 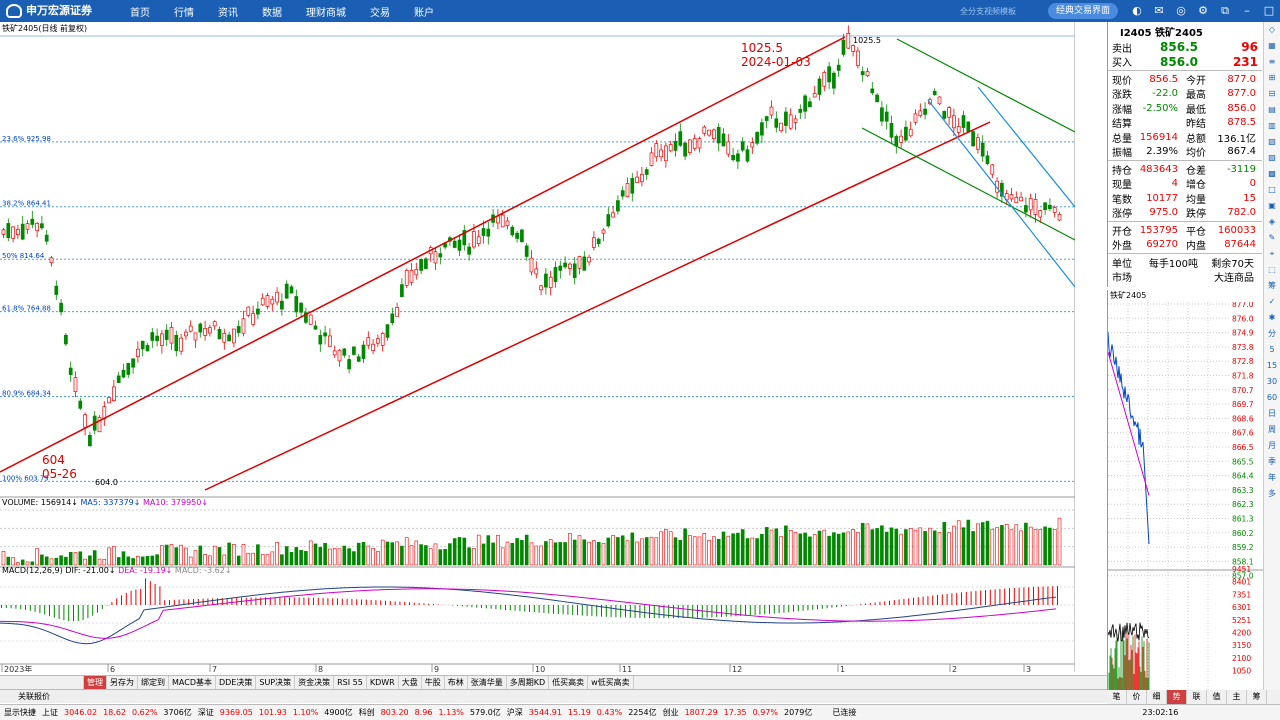 What do you see at coordinates (1272, 494) in the screenshot?
I see `toolbar-icon: 多` at bounding box center [1272, 494].